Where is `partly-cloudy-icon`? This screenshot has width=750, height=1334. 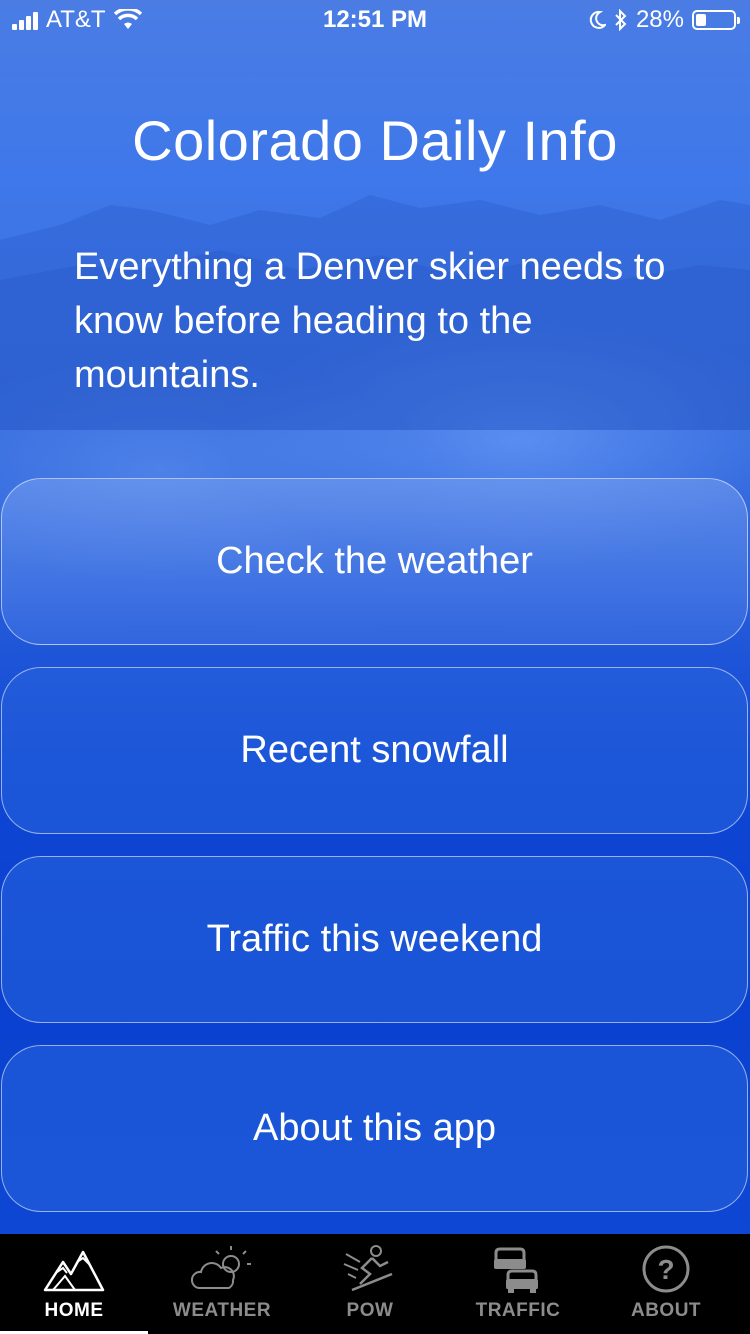 partly-cloudy-icon is located at coordinates (222, 1269).